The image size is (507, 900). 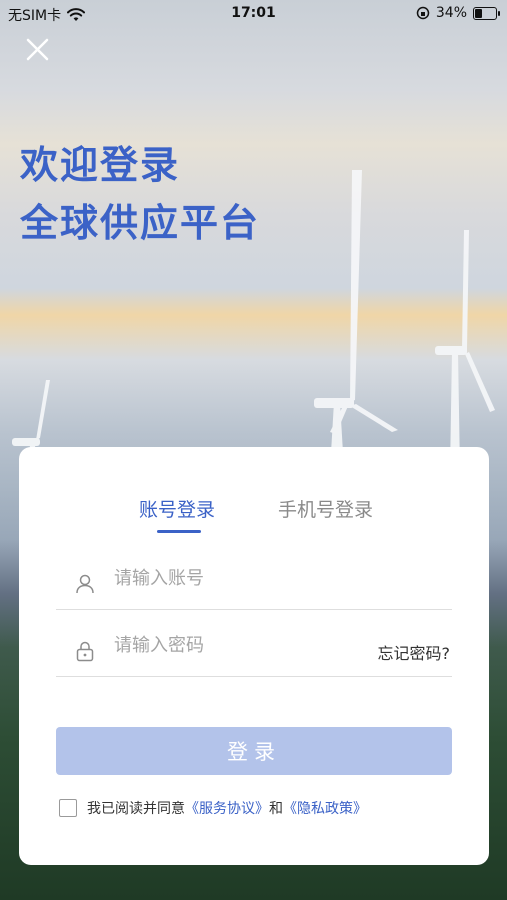 I want to click on account-input, so click(x=239, y=578).